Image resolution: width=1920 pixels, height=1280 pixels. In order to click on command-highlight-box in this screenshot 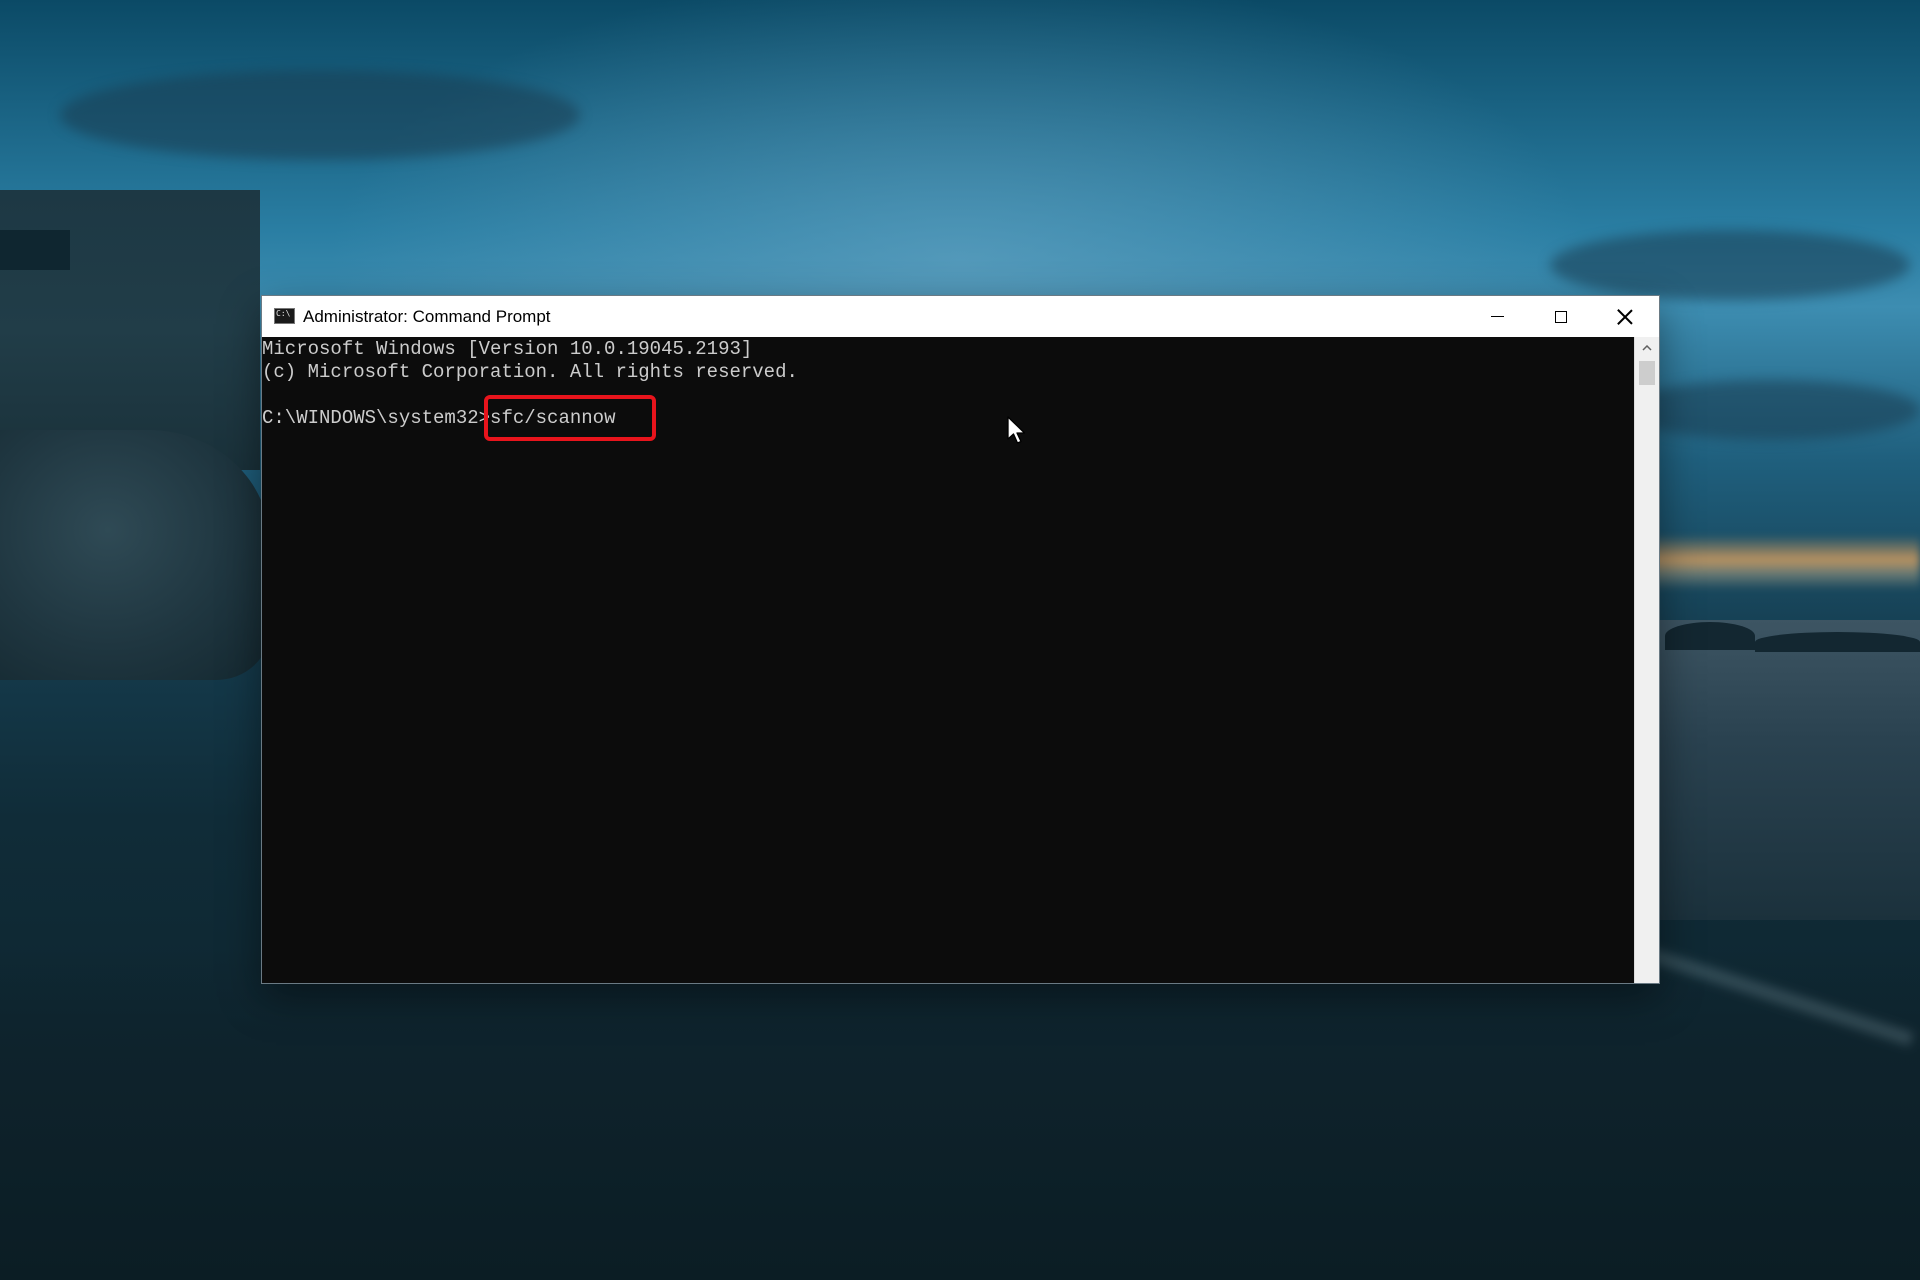, I will do `click(570, 418)`.